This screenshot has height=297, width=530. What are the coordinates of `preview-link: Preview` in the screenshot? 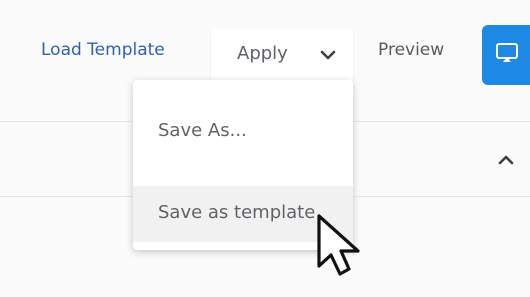 It's located at (411, 50).